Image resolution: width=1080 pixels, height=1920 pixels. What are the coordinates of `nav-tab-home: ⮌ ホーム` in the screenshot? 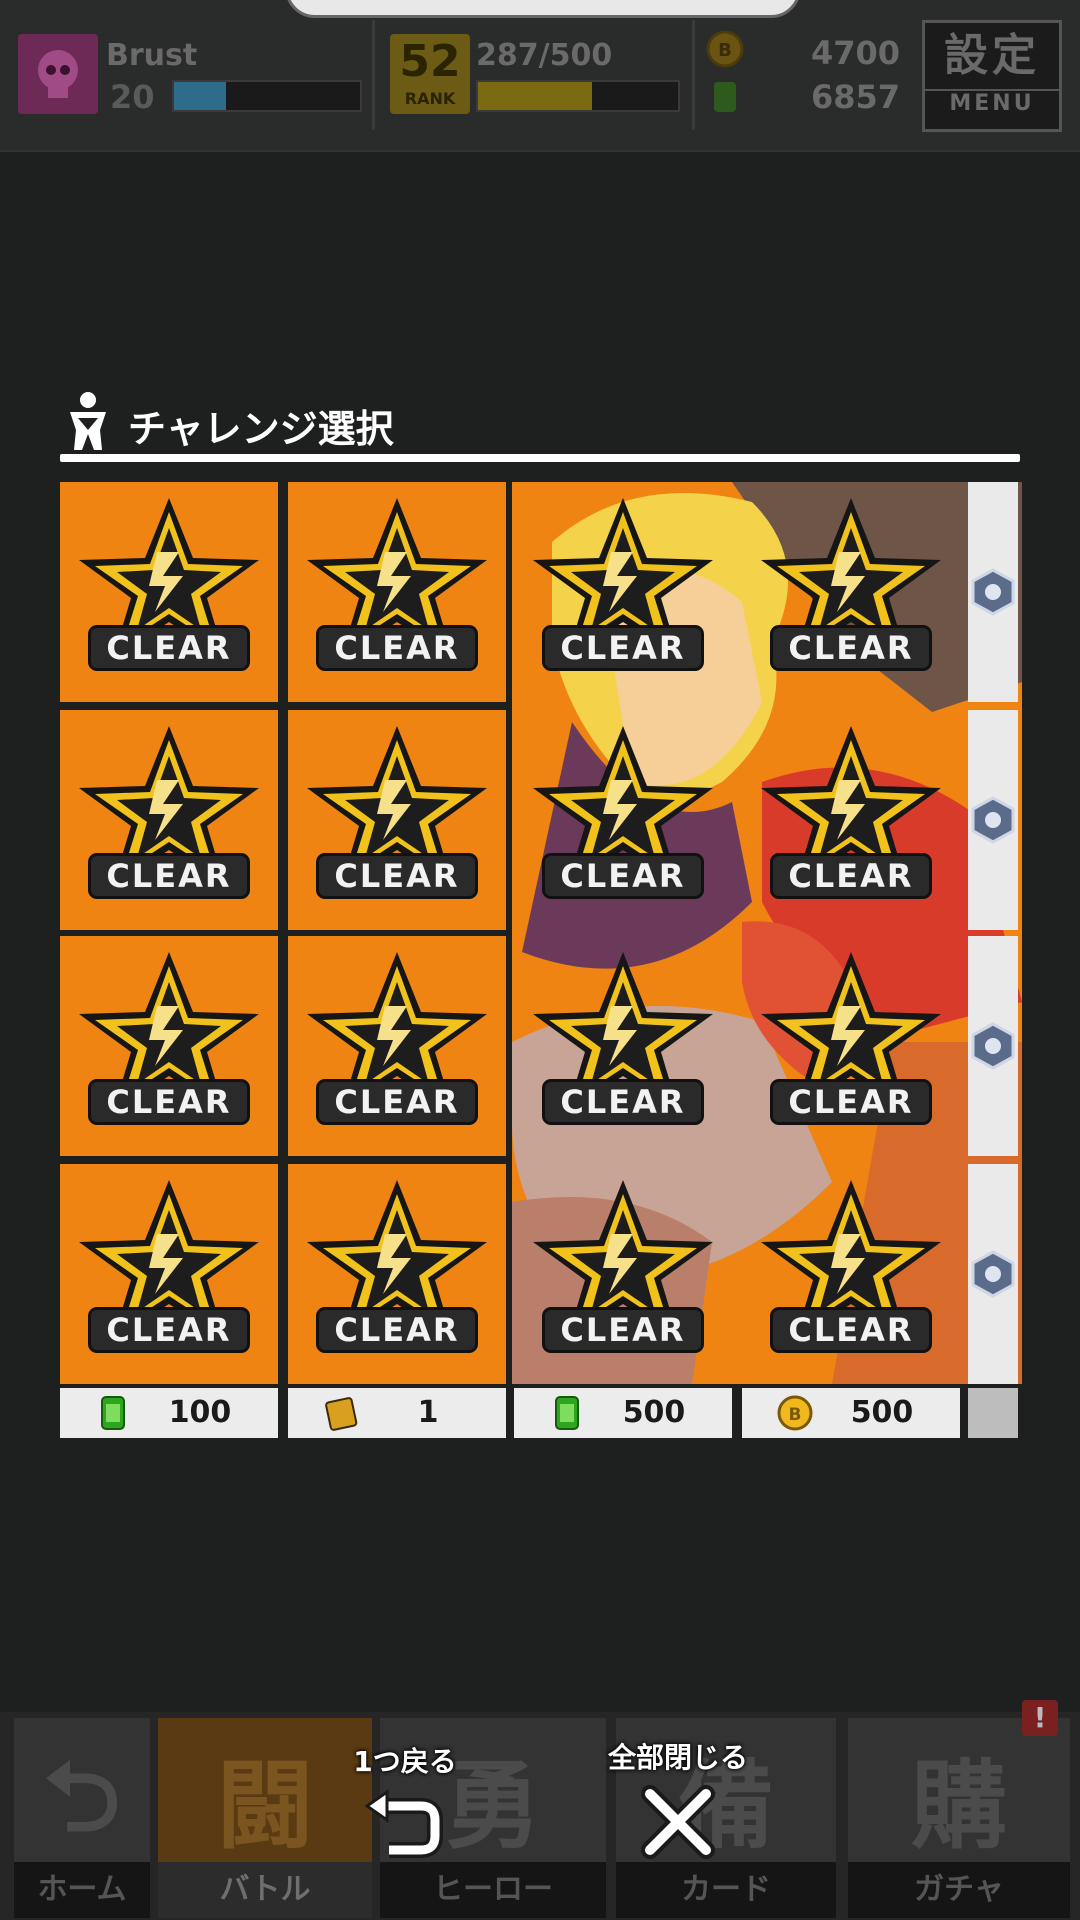 It's located at (82, 1818).